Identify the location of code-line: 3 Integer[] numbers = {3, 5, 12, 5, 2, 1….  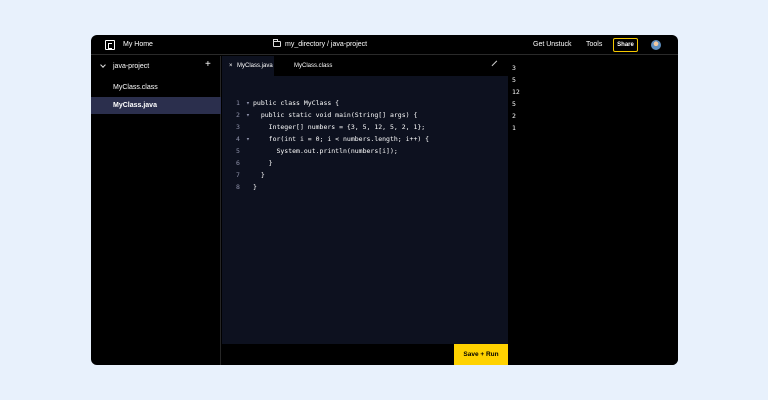
(365, 120).